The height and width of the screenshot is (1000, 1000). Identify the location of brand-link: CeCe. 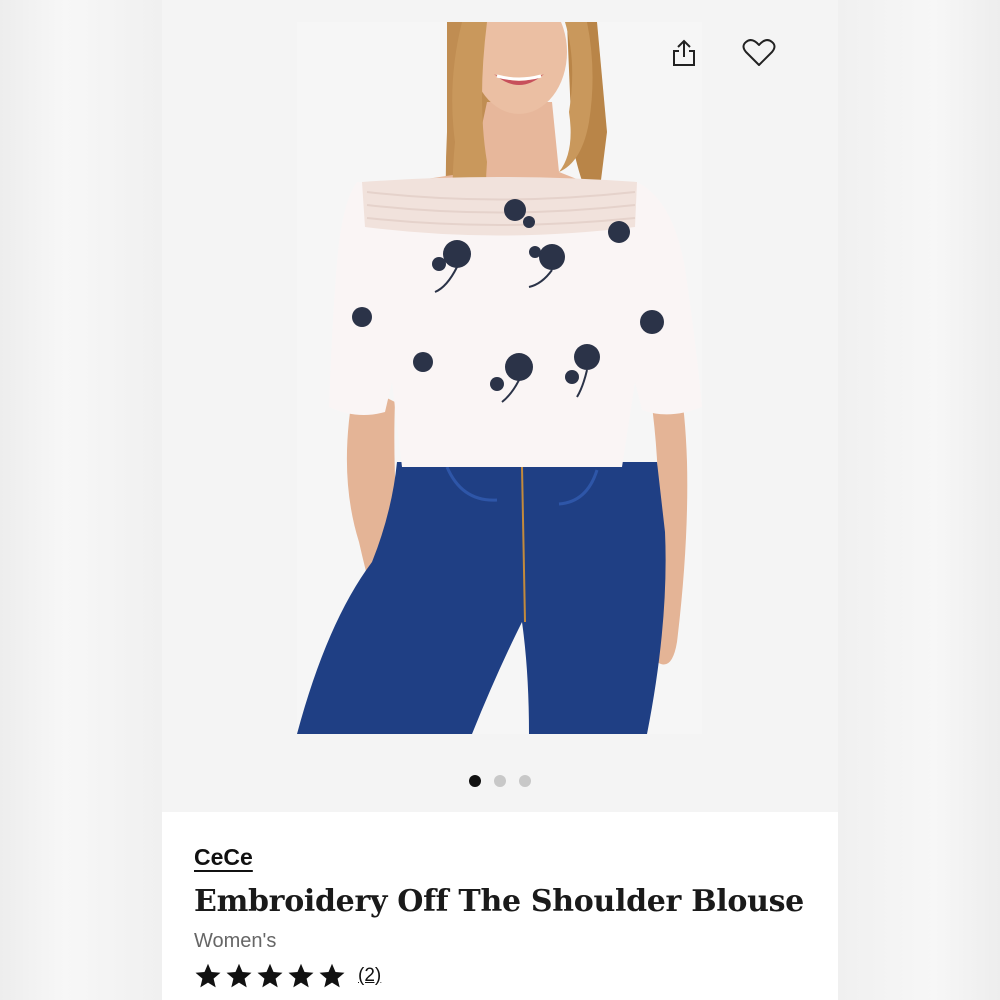
(223, 857).